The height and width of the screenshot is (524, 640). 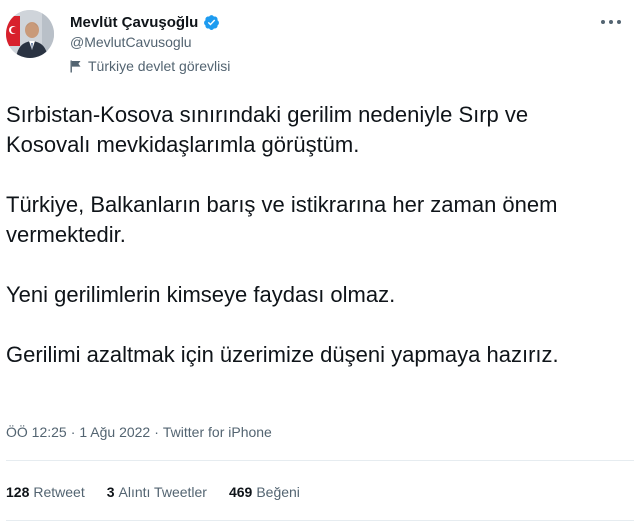 I want to click on tweet-source: Twitter for iPhone, so click(x=217, y=432).